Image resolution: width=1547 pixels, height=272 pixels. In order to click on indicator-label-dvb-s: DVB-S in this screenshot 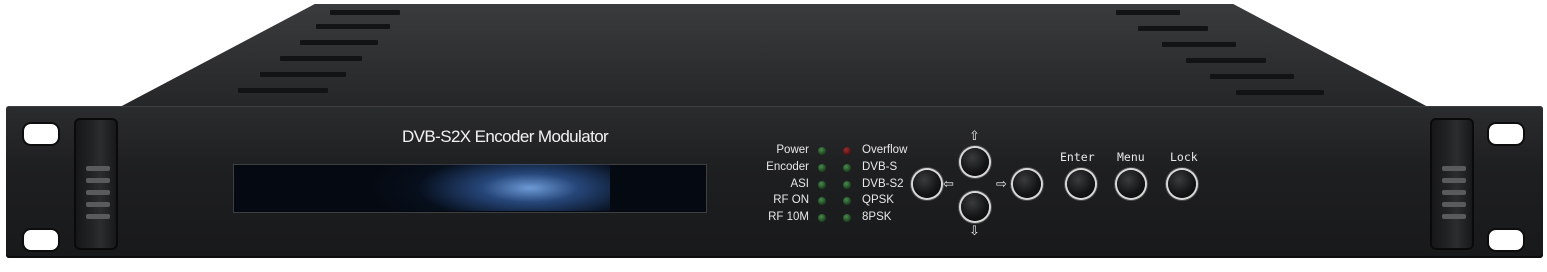, I will do `click(880, 167)`.